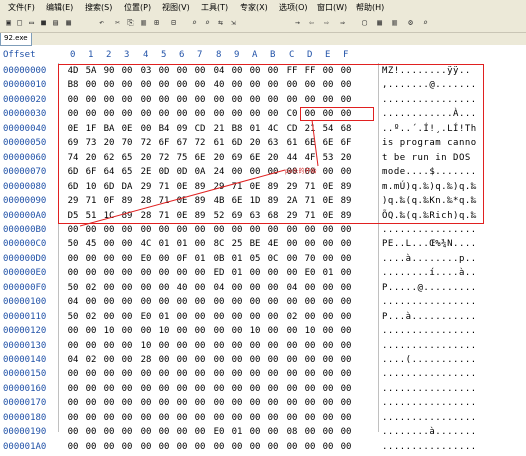  Describe the element at coordinates (315, 143) in the screenshot. I see `arrow-to-offset` at that location.